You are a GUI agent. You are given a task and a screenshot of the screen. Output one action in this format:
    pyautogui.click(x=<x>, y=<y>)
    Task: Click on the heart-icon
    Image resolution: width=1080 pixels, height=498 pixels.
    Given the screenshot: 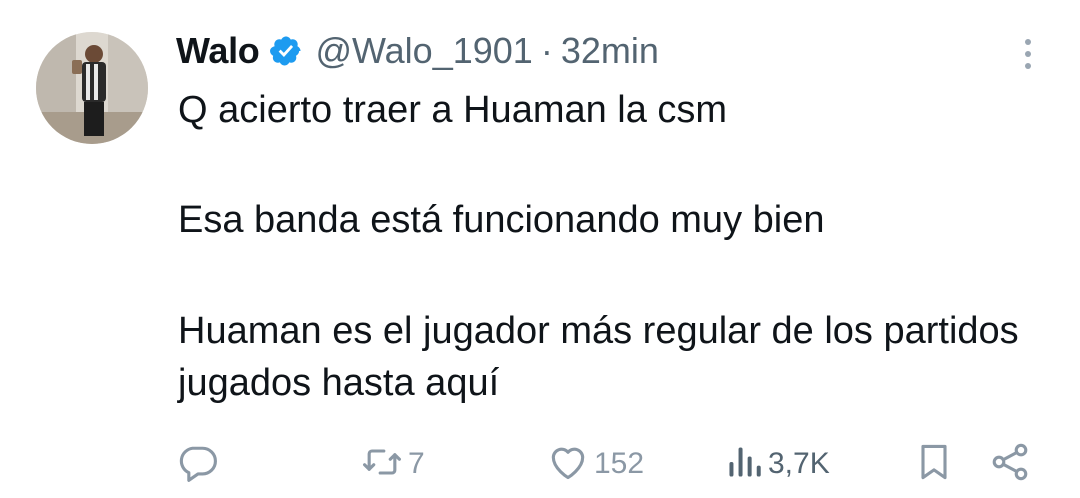 What is the action you would take?
    pyautogui.click(x=568, y=464)
    